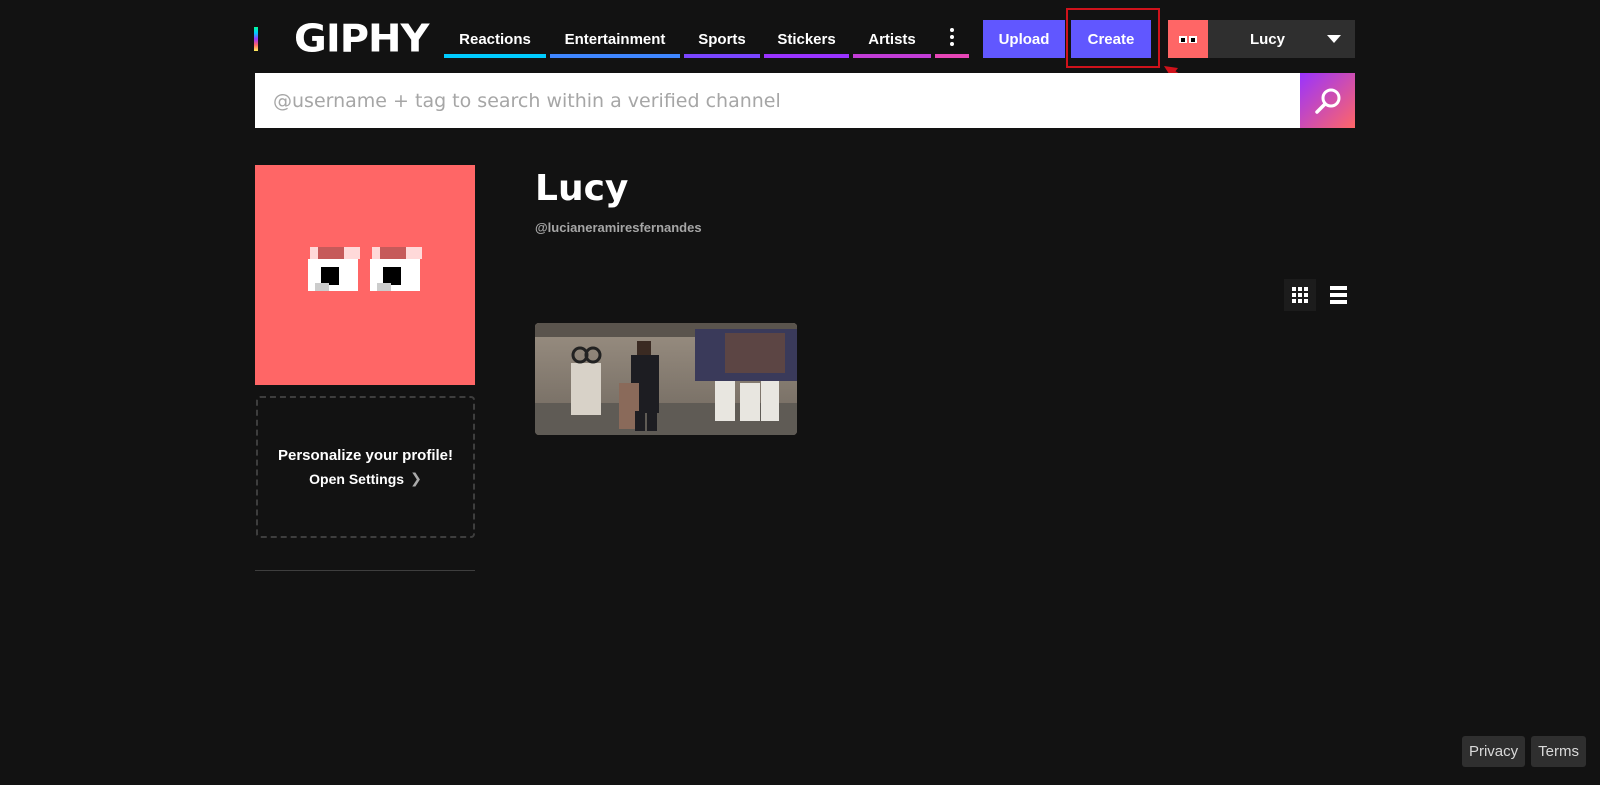  I want to click on list-view-button, so click(1338, 295).